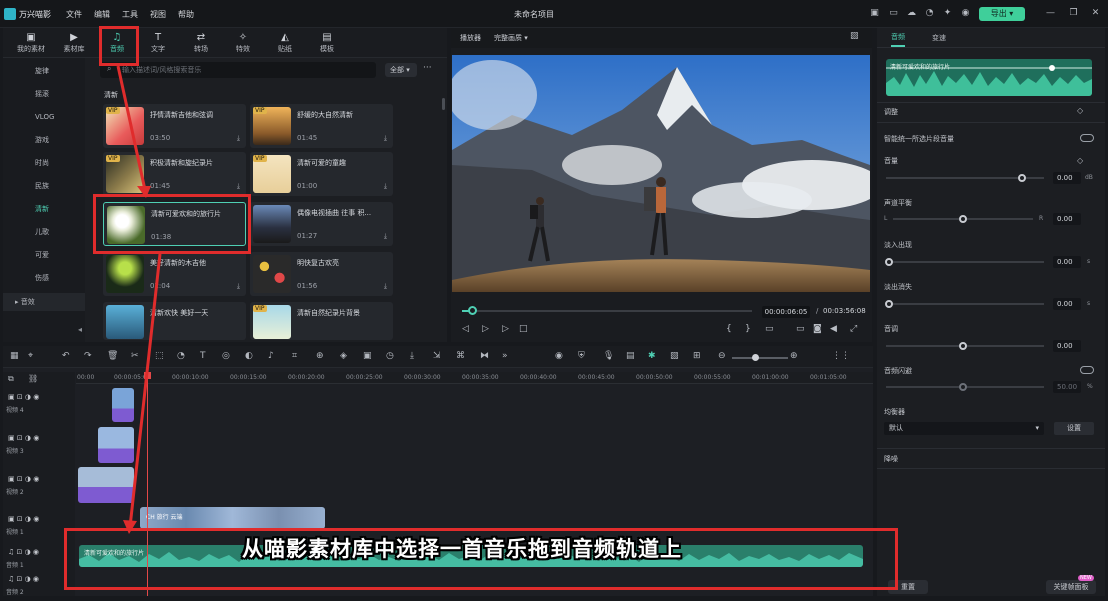 This screenshot has height=601, width=1108. I want to click on annotation-arrows, so click(139, 299).